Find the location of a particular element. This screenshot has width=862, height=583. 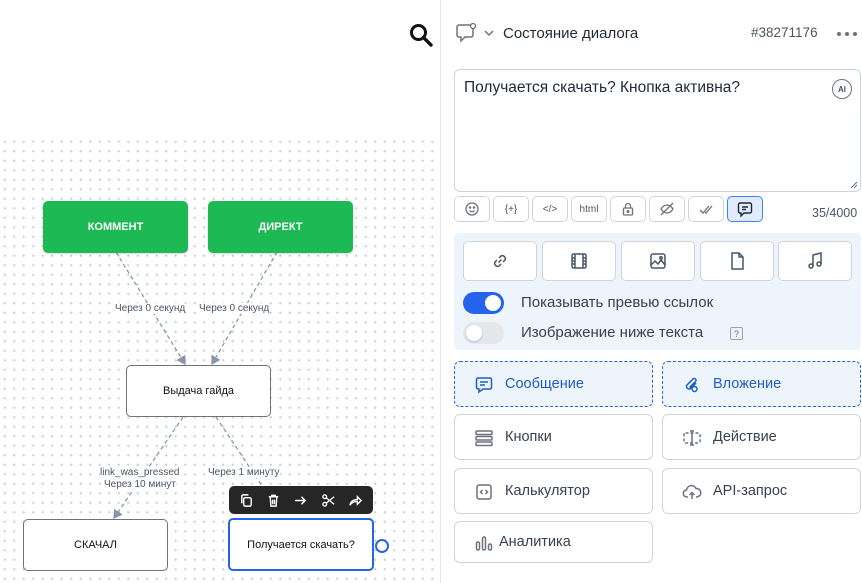

comment-button is located at coordinates (745, 209).